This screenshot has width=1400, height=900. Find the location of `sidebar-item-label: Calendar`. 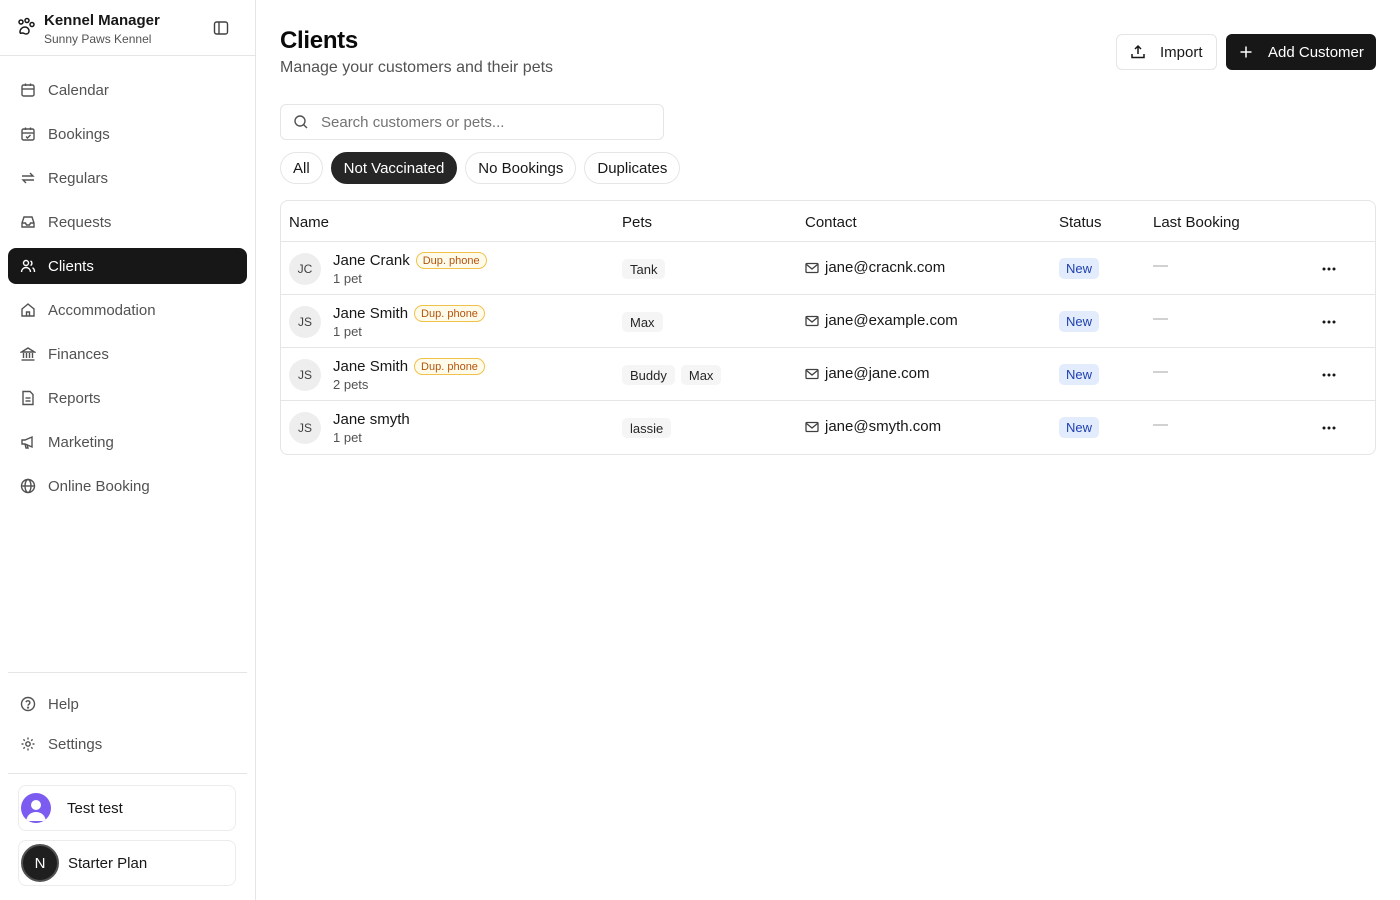

sidebar-item-label: Calendar is located at coordinates (78, 90).